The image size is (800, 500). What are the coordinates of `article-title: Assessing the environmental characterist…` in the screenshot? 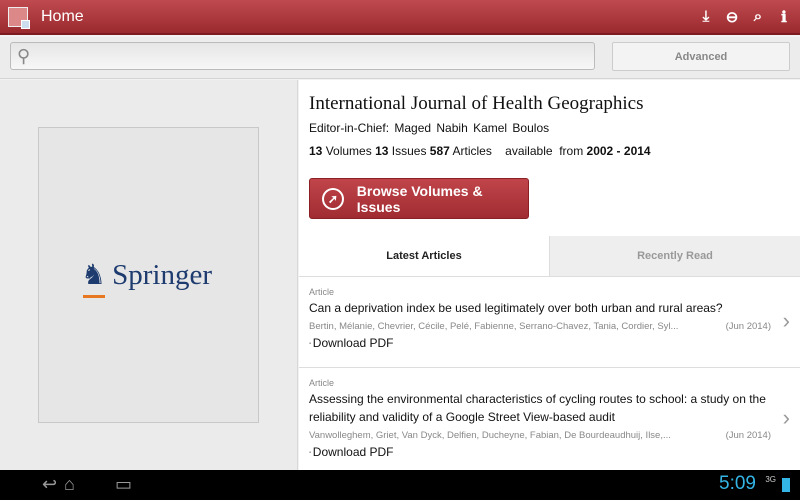 It's located at (537, 408).